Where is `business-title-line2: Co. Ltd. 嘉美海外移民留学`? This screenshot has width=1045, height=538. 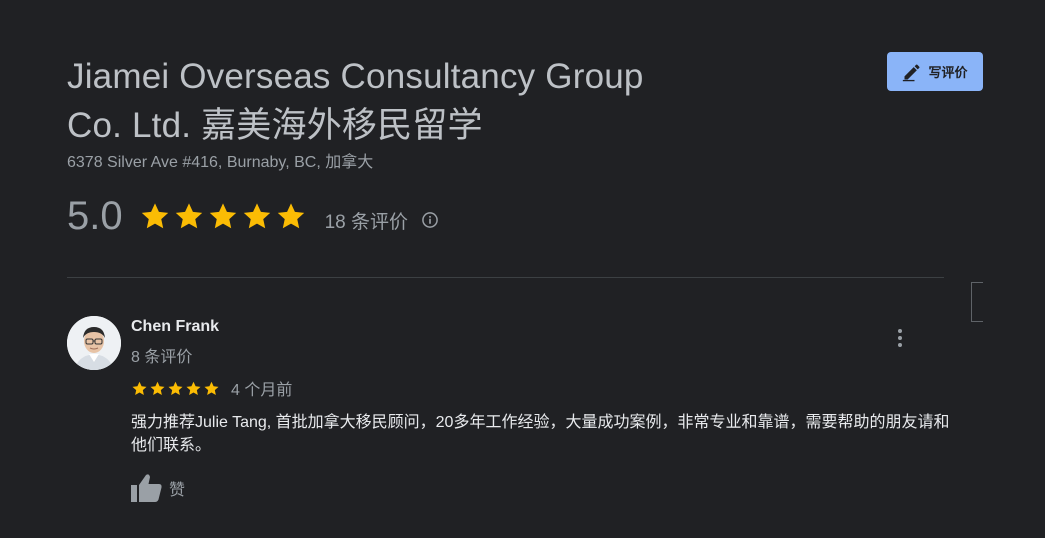
business-title-line2: Co. Ltd. 嘉美海外移民留学 is located at coordinates (275, 125).